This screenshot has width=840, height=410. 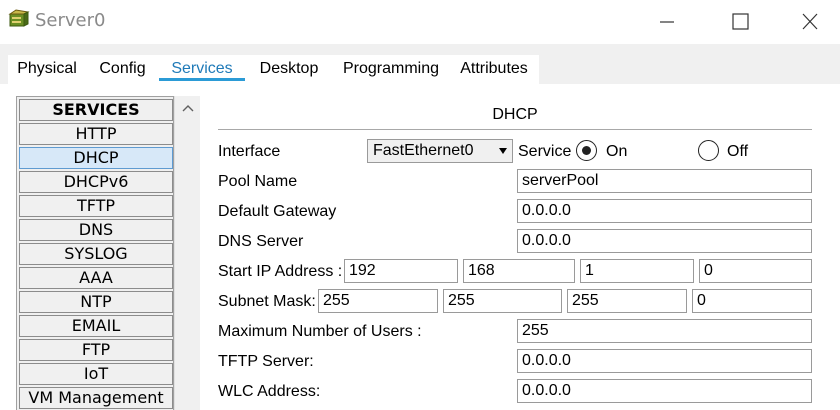 What do you see at coordinates (258, 181) in the screenshot?
I see `pool-name-label: Pool Name` at bounding box center [258, 181].